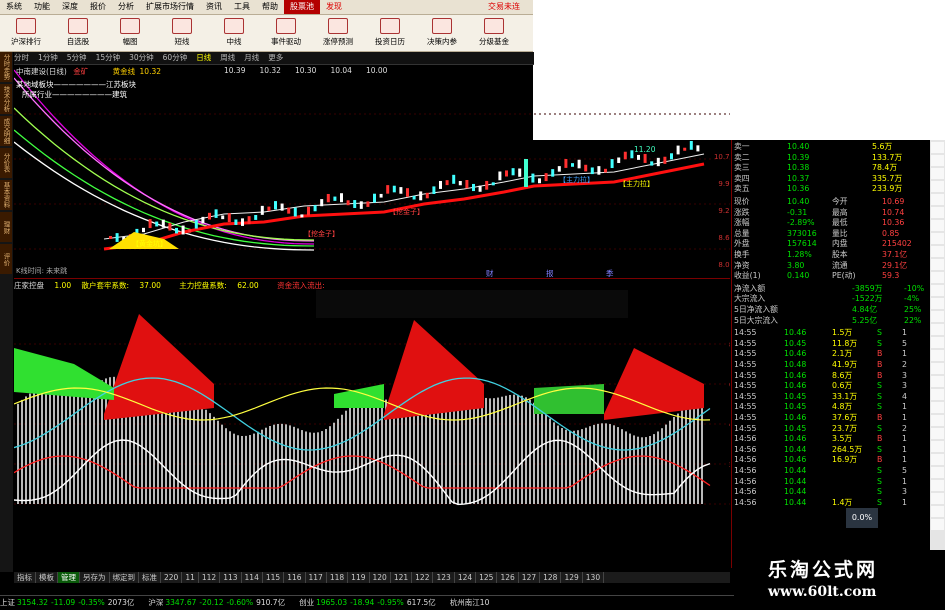  What do you see at coordinates (130, 33) in the screenshot?
I see `toolbar-button: 幅图` at bounding box center [130, 33].